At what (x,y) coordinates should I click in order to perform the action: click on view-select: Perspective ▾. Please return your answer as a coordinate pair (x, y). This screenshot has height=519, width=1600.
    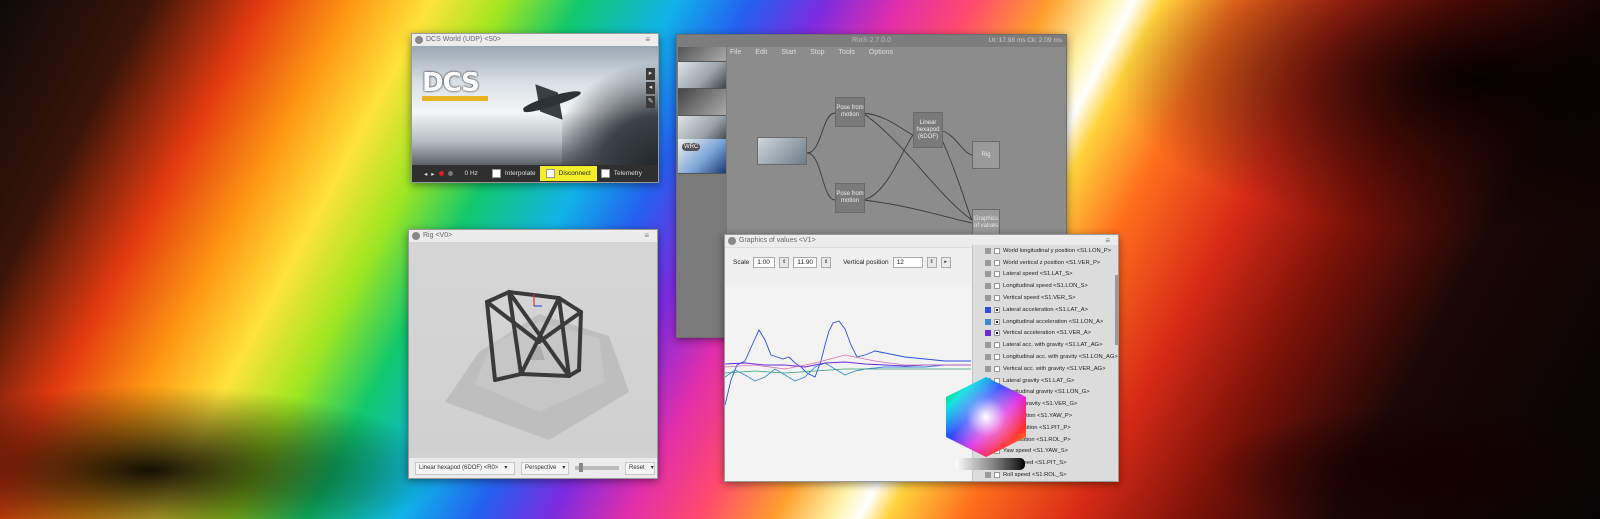
    Looking at the image, I should click on (545, 468).